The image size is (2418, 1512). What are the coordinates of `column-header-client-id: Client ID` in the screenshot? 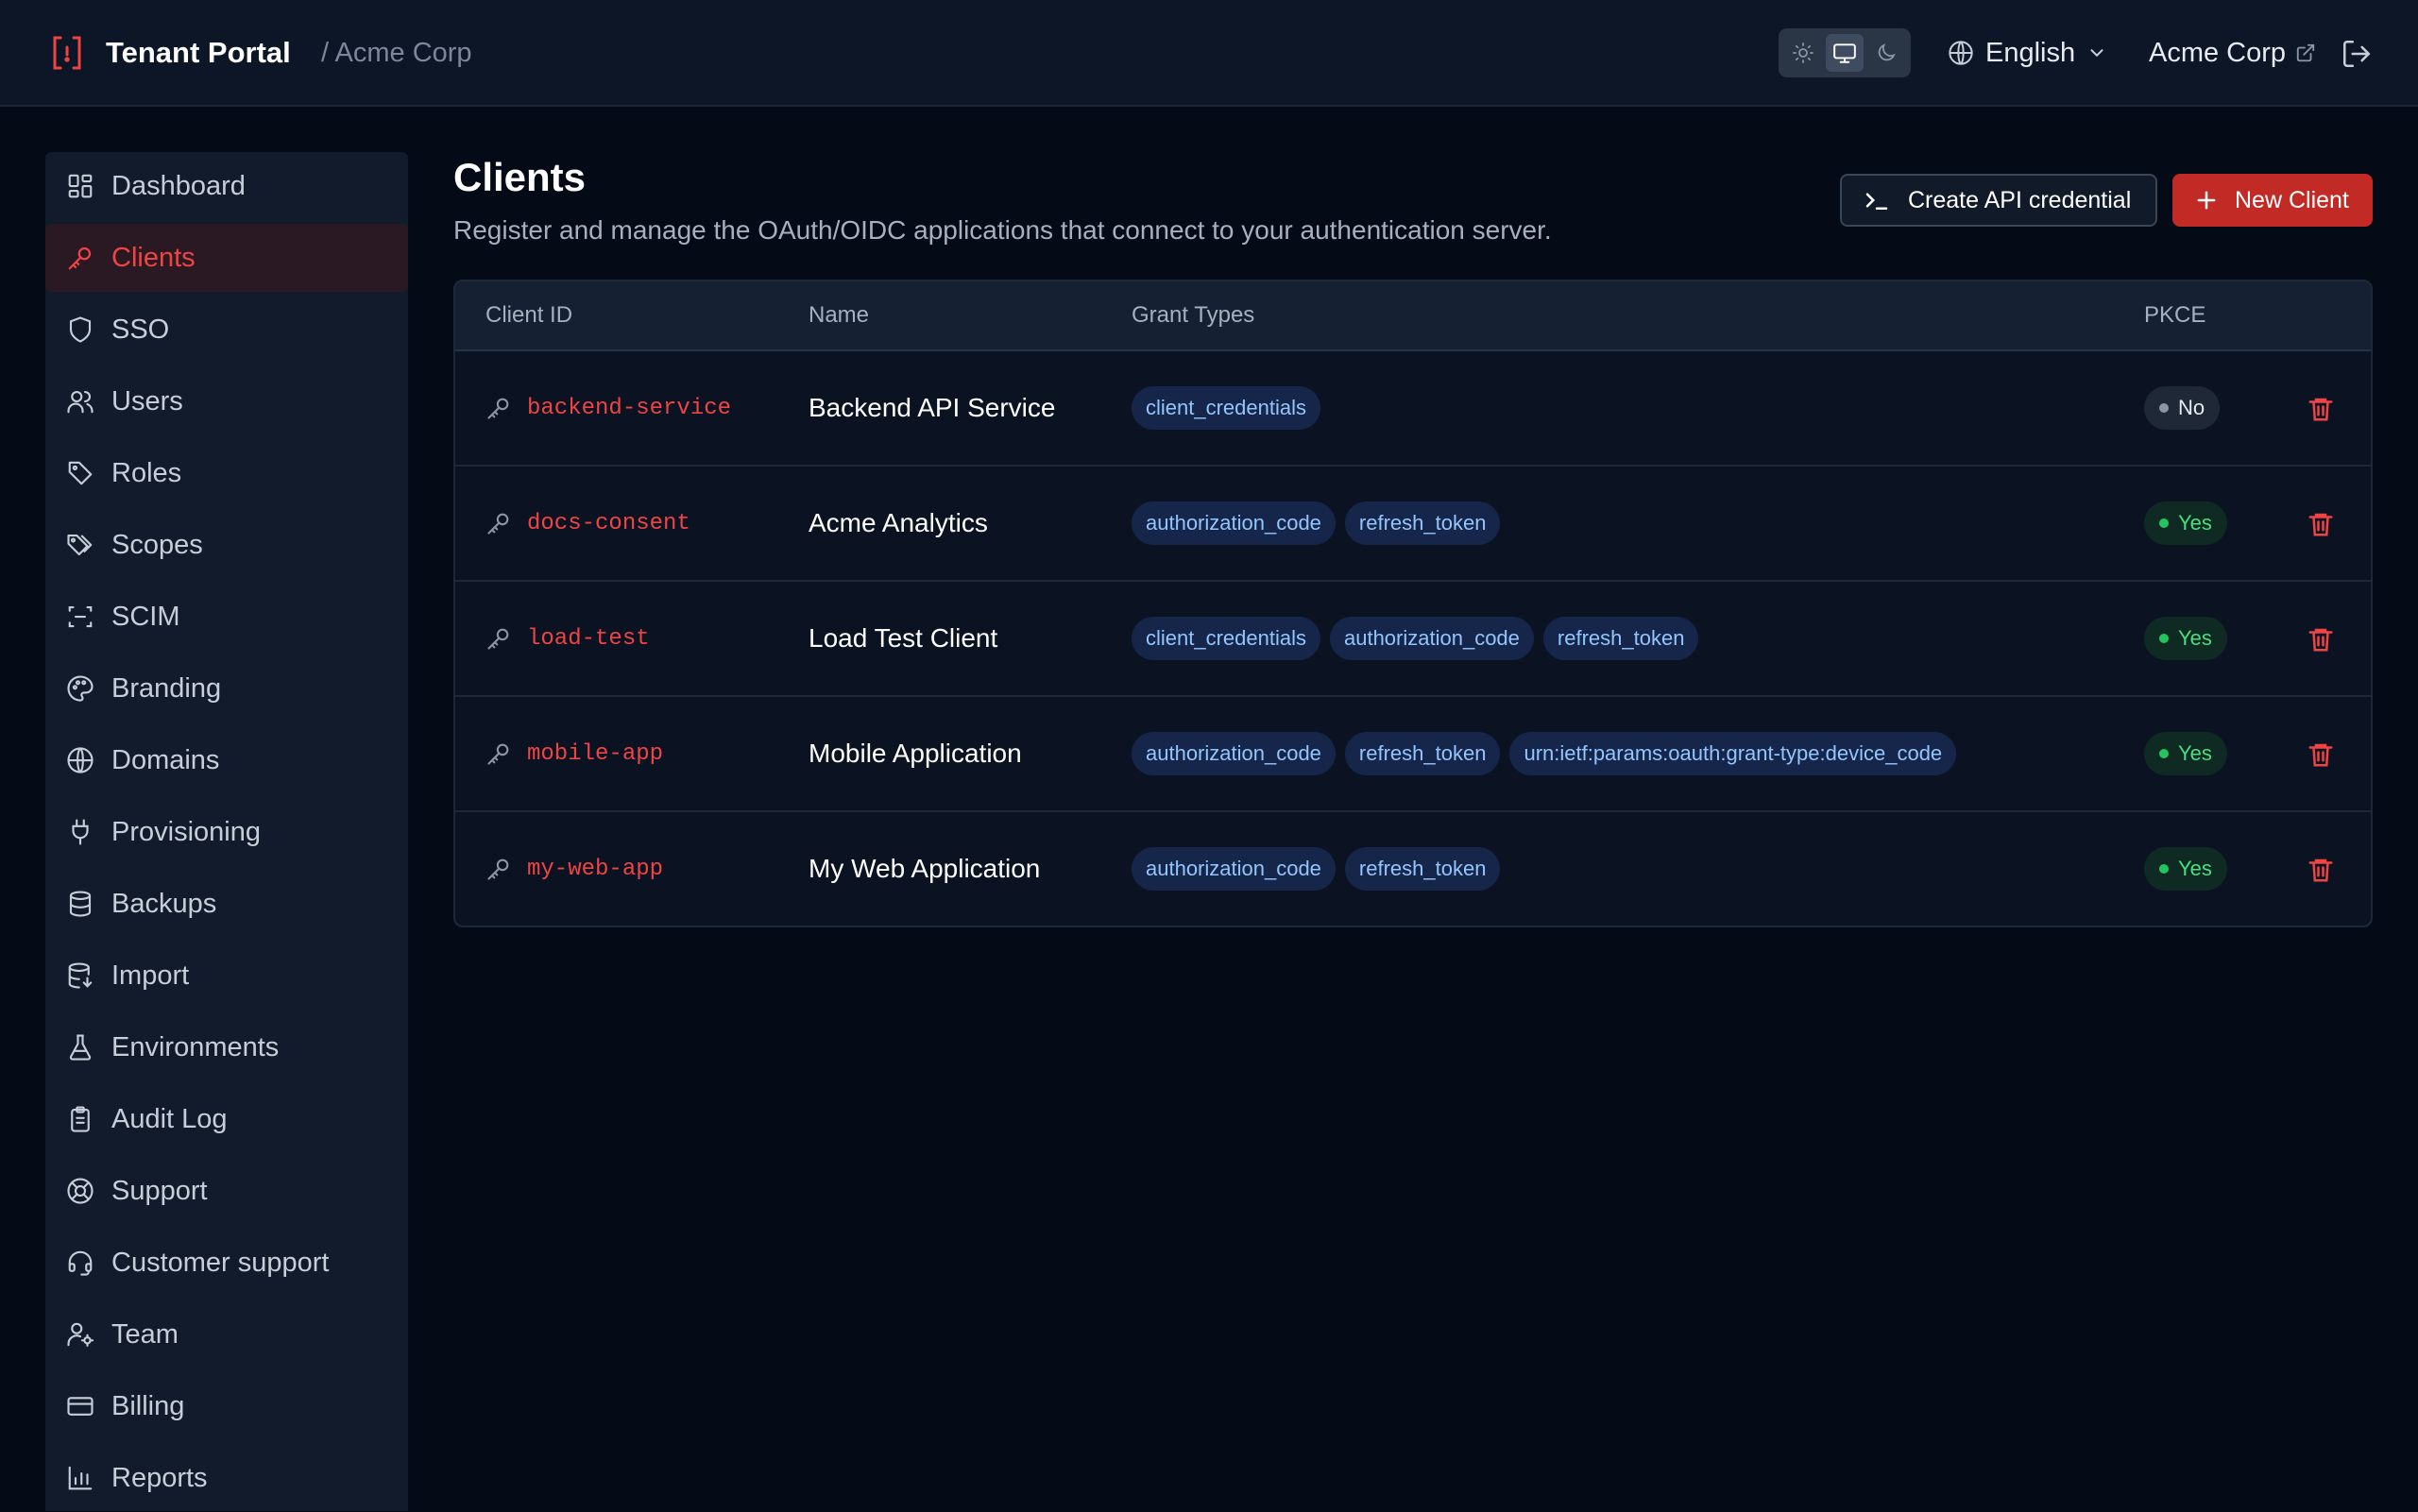 It's located at (529, 315).